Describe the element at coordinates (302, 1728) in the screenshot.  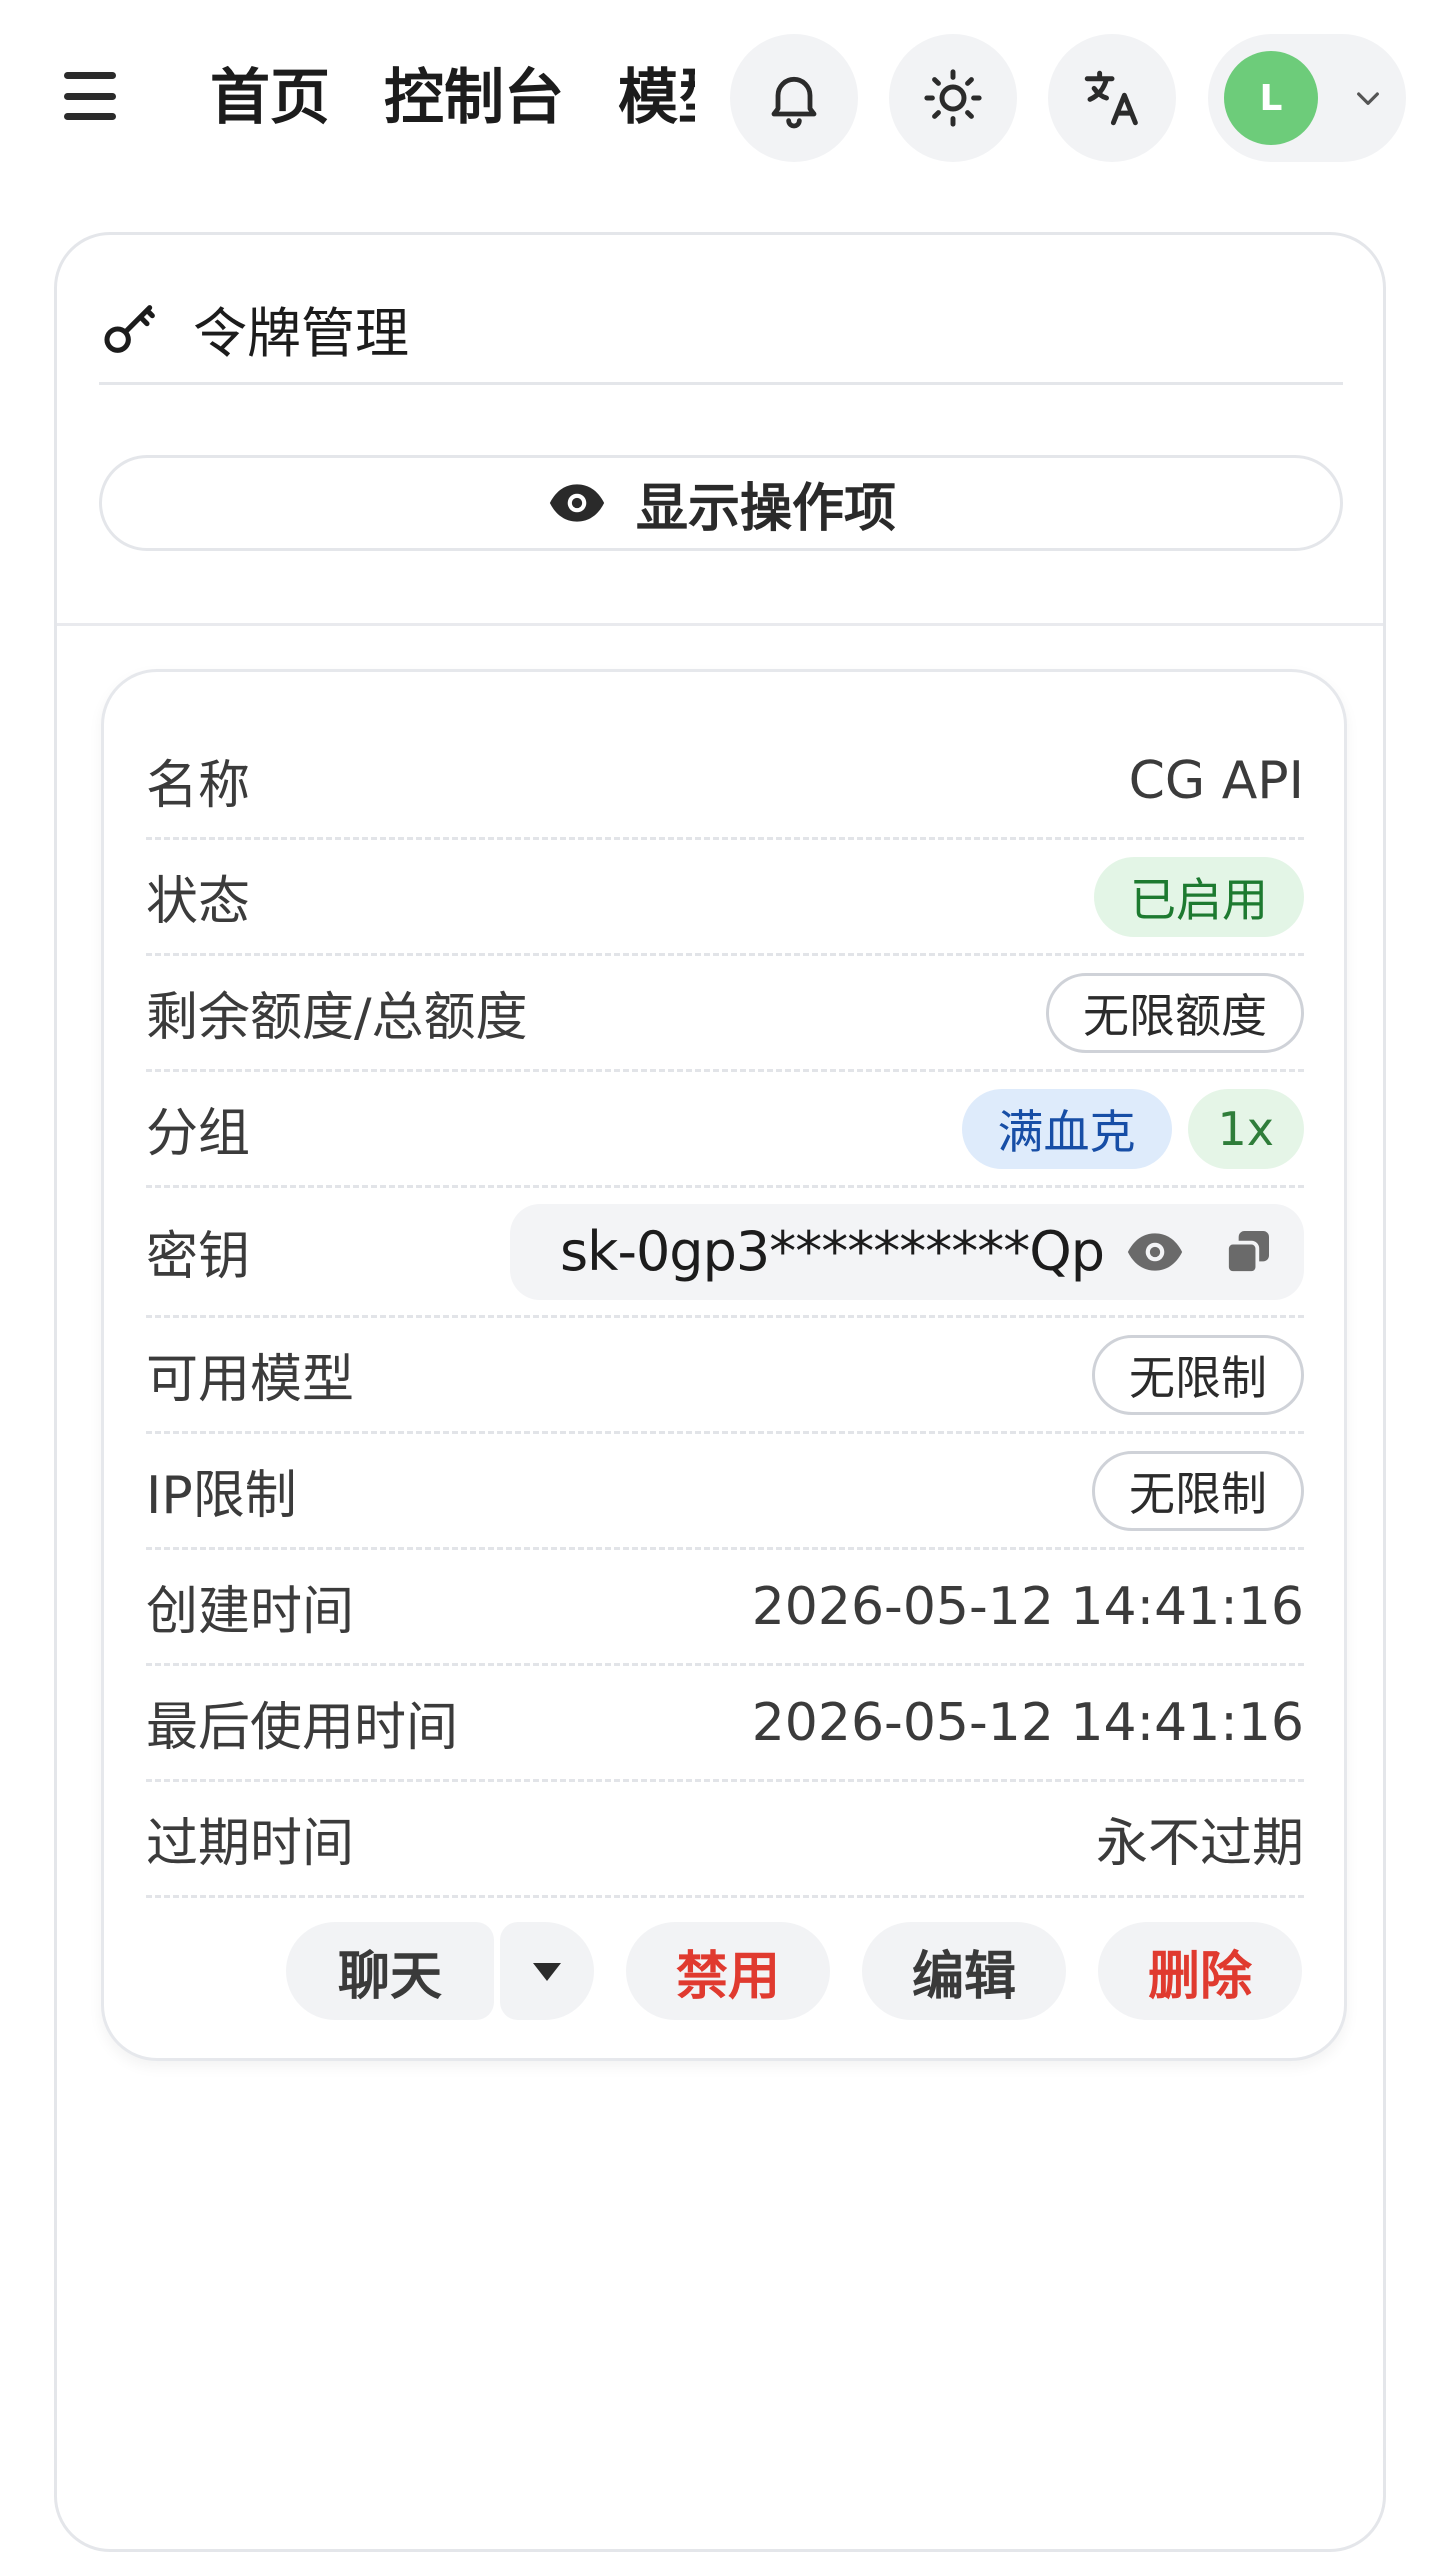
I see `last-used-label: 最后使用时间` at that location.